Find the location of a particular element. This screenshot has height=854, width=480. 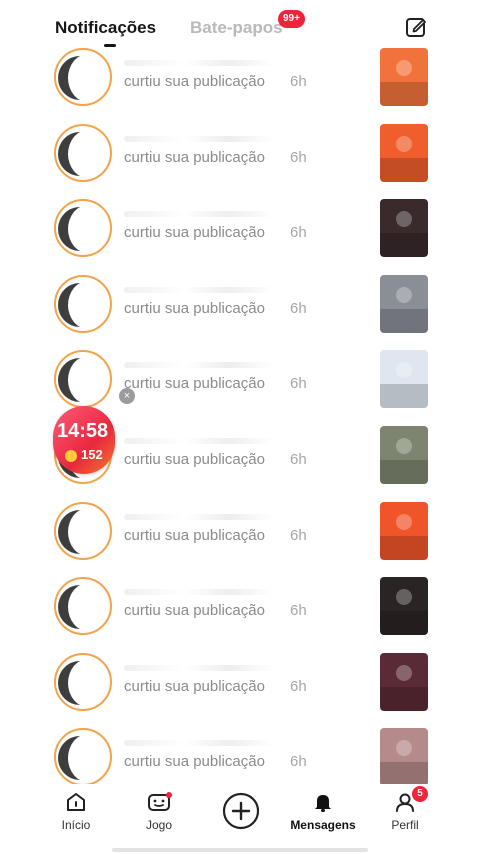

live-stream-bubble: 14:58 152 is located at coordinates (84, 440).